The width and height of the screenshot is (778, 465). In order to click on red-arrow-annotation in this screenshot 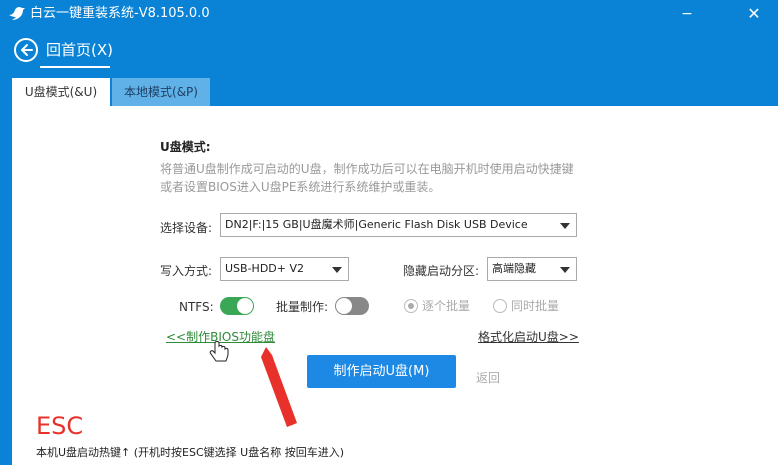, I will do `click(279, 387)`.